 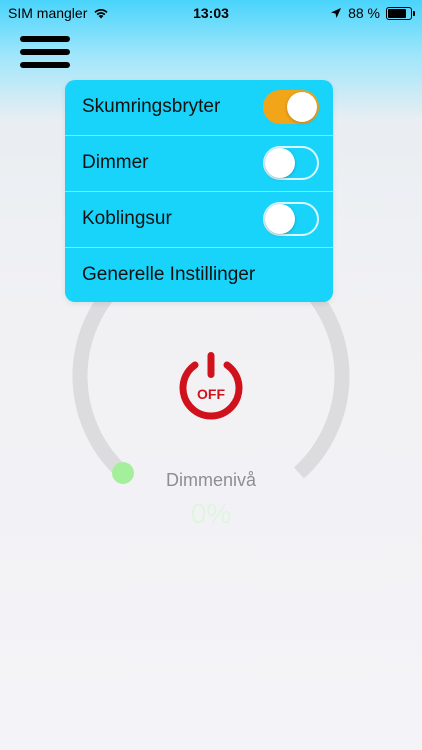 I want to click on menu-item-generelle-instillinger: Generelle Instillinger, so click(x=199, y=275).